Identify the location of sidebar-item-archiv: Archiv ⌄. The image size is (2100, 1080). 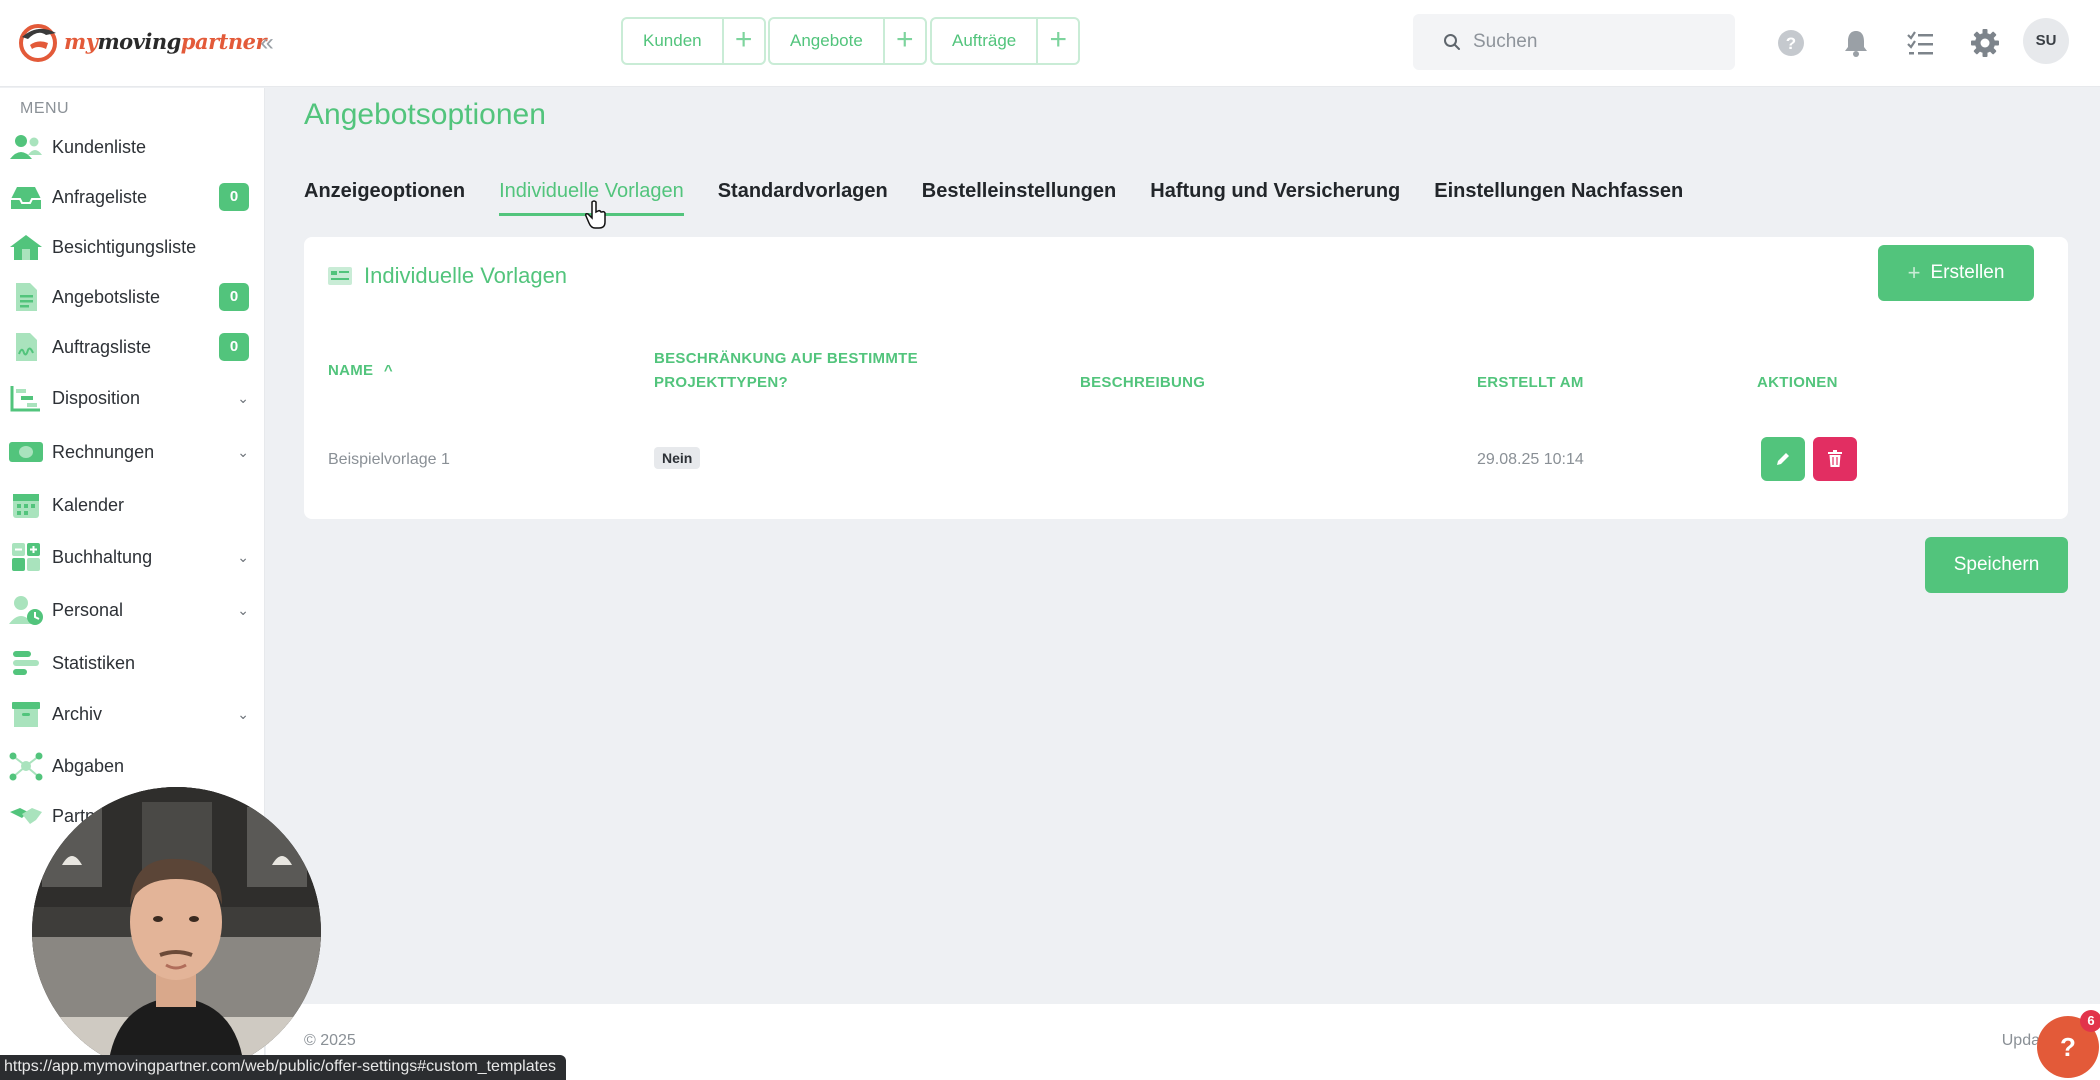
(132, 714).